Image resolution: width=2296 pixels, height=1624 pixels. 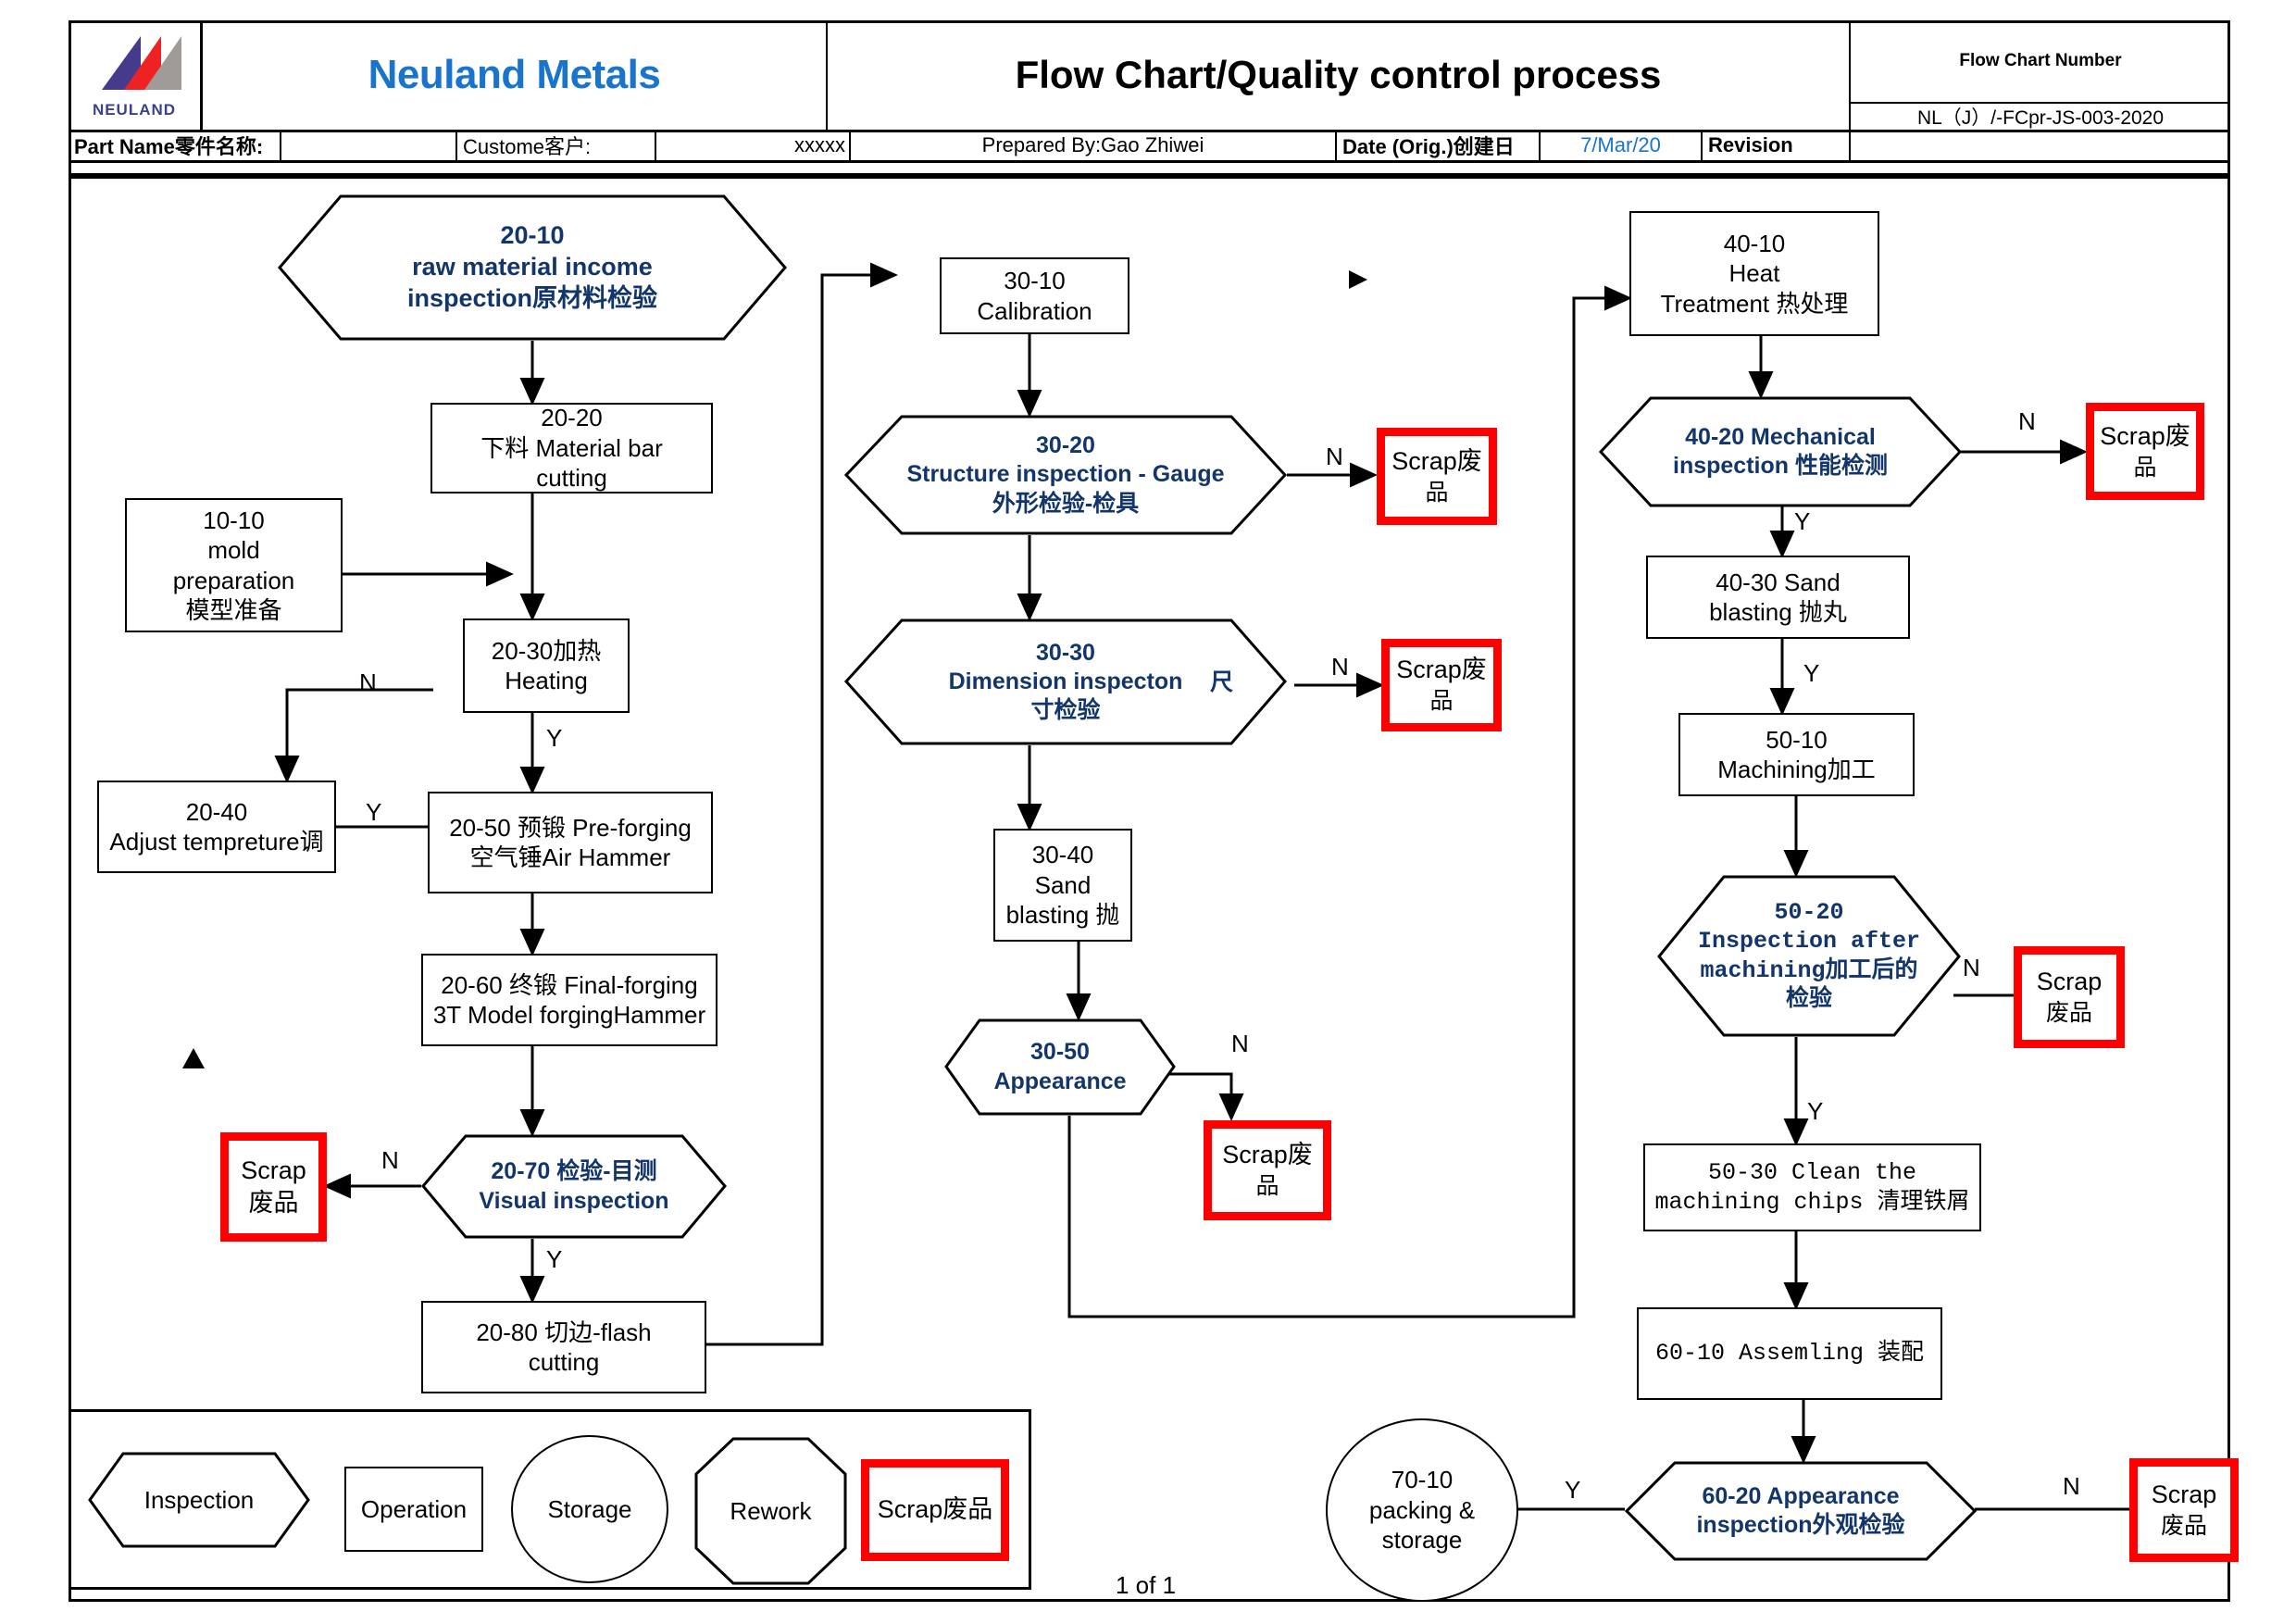 I want to click on edge-label-y-20-40: Y, so click(x=374, y=812).